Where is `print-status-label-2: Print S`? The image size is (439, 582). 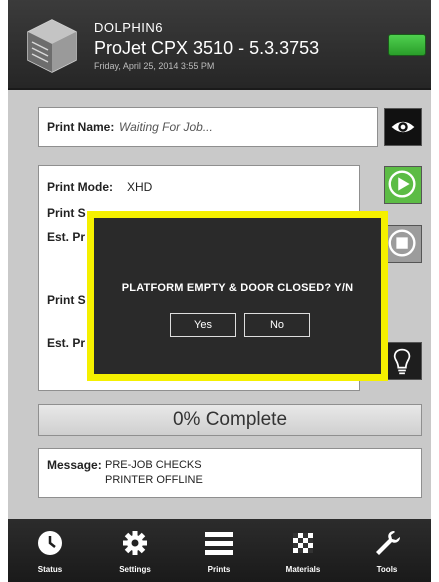
print-status-label-2: Print S is located at coordinates (66, 300).